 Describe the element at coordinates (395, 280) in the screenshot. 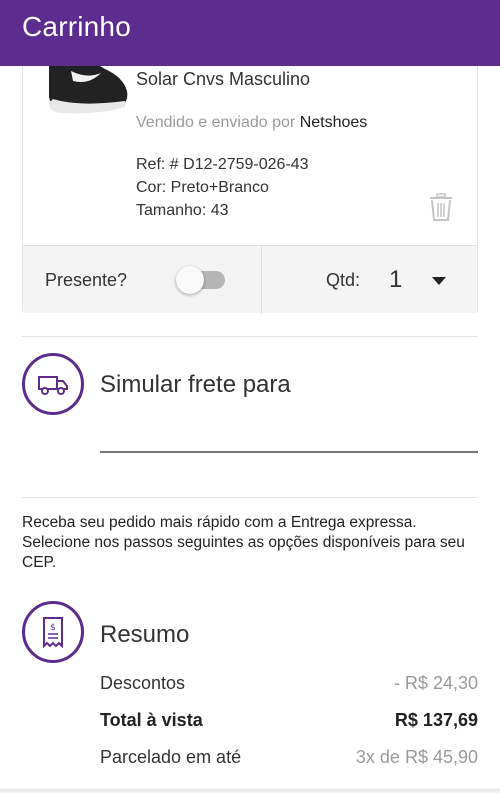

I see `quantity-select: 1` at that location.